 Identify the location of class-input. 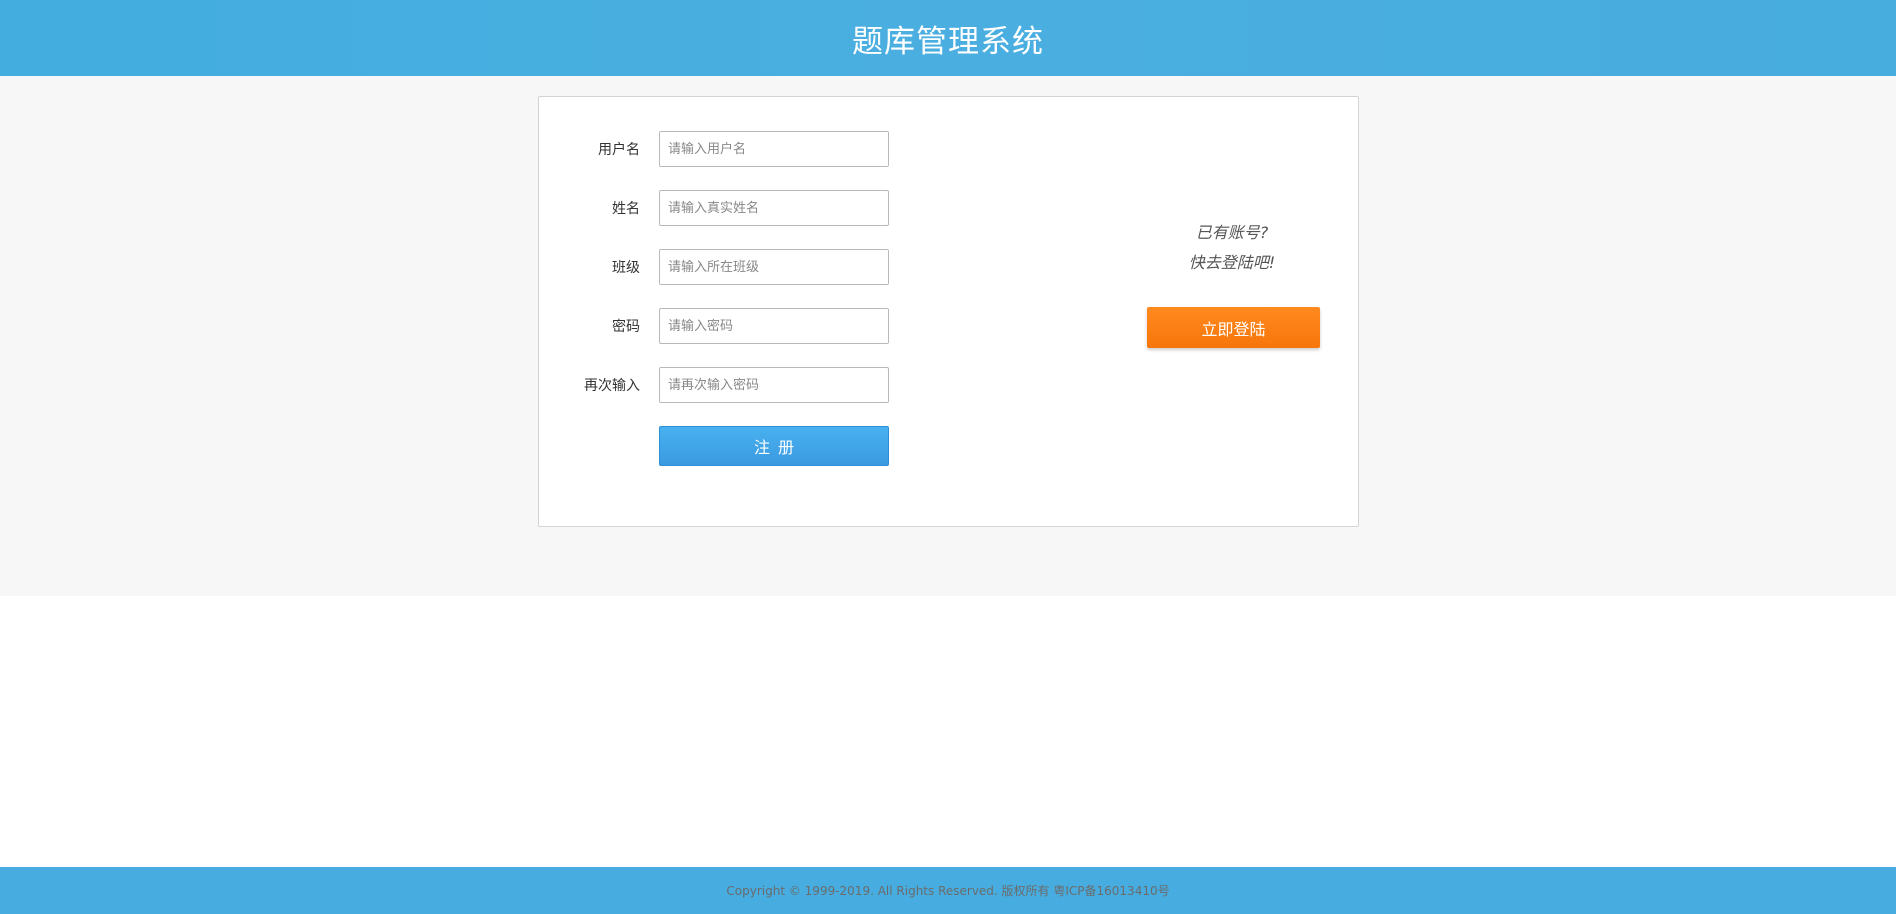
(774, 267).